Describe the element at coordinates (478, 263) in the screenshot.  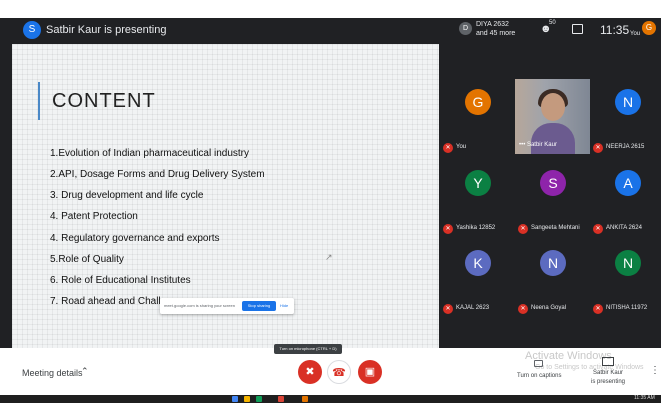
I see `participant-avatar: K` at that location.